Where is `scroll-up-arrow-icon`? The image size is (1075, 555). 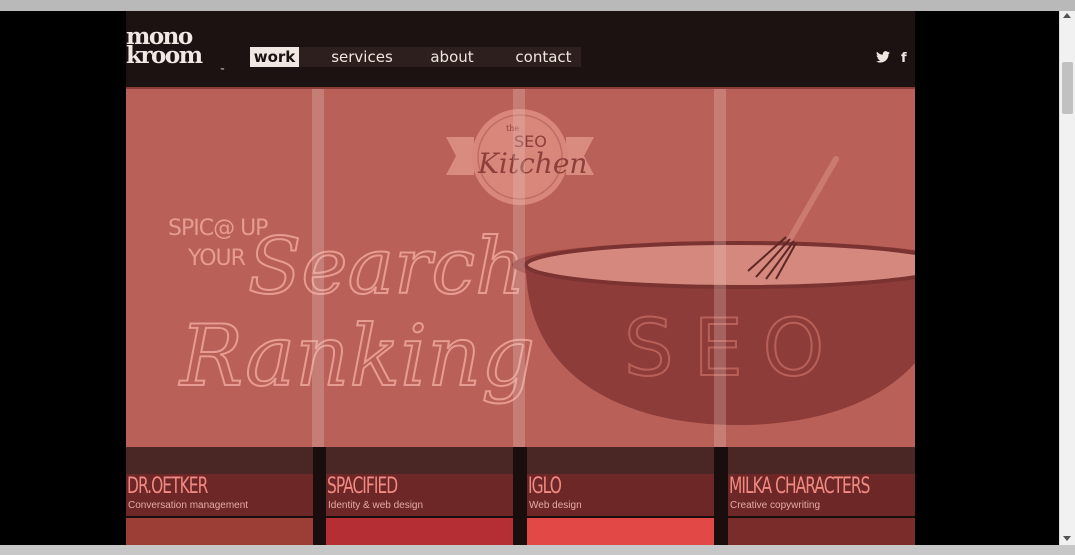 scroll-up-arrow-icon is located at coordinates (1067, 15).